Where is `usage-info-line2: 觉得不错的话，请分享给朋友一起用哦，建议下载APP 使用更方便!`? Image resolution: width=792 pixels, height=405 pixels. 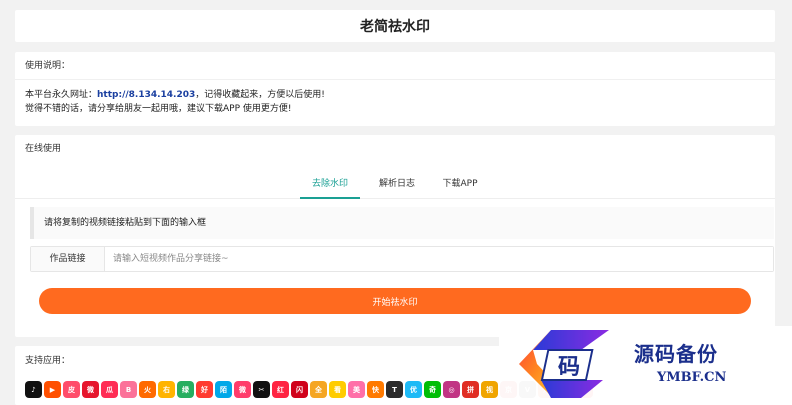
usage-info-line2: 觉得不错的话，请分享给朋友一起用哦，建议下载APP 使用更方便! is located at coordinates (158, 109).